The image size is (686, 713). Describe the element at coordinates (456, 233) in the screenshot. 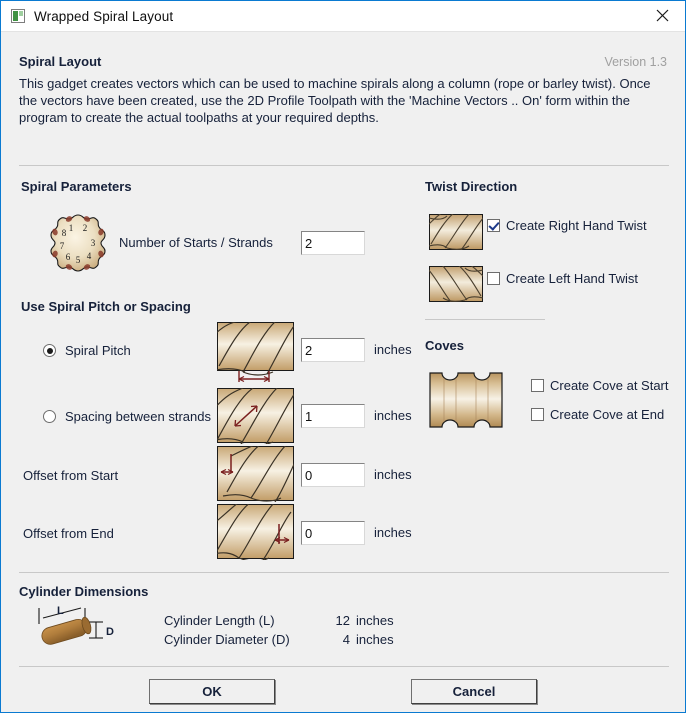

I see `right-hand-twist-preview-icon` at that location.